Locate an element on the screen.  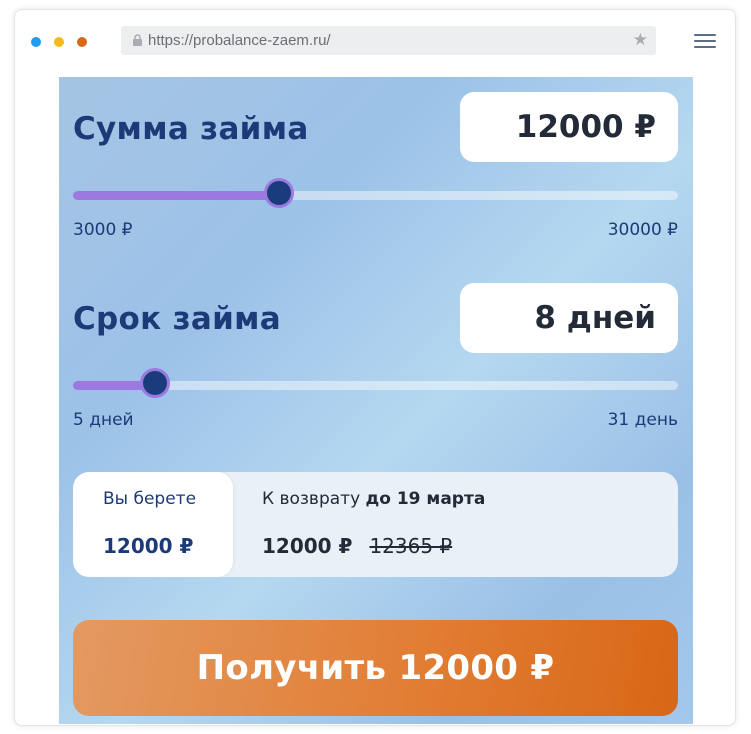
return-date: до 19 марта is located at coordinates (425, 499).